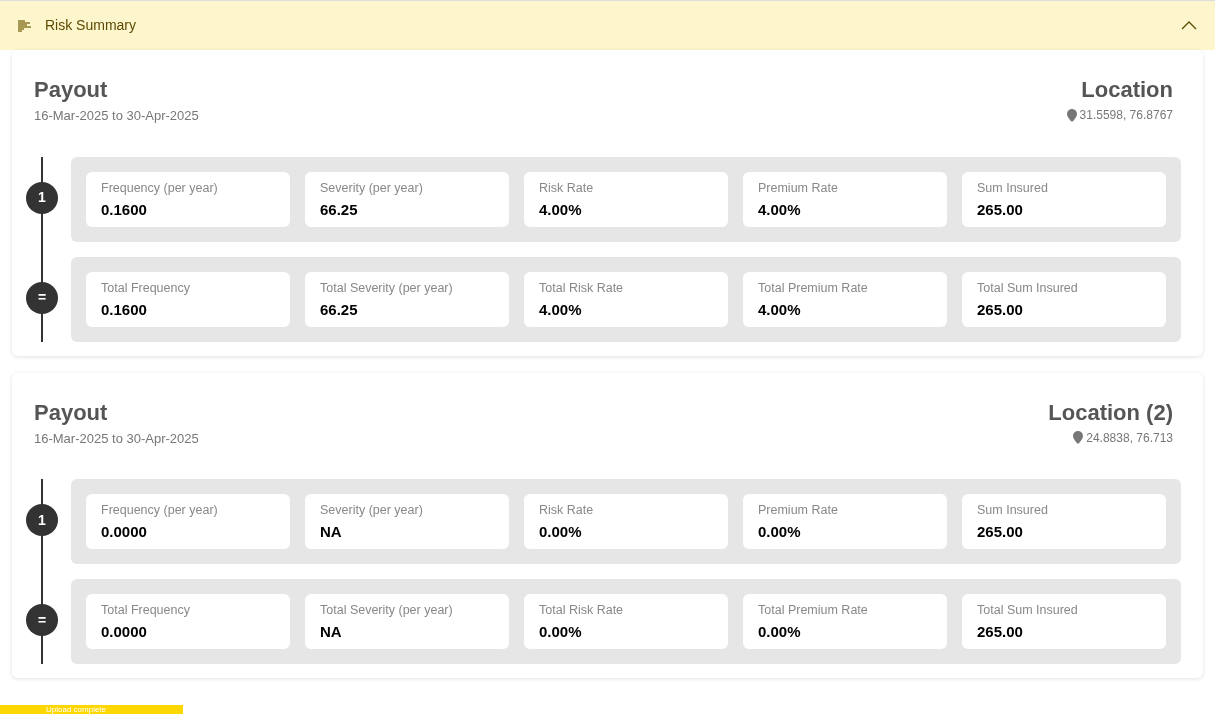 This screenshot has height=714, width=1215. Describe the element at coordinates (25, 25) in the screenshot. I see `list-icon` at that location.